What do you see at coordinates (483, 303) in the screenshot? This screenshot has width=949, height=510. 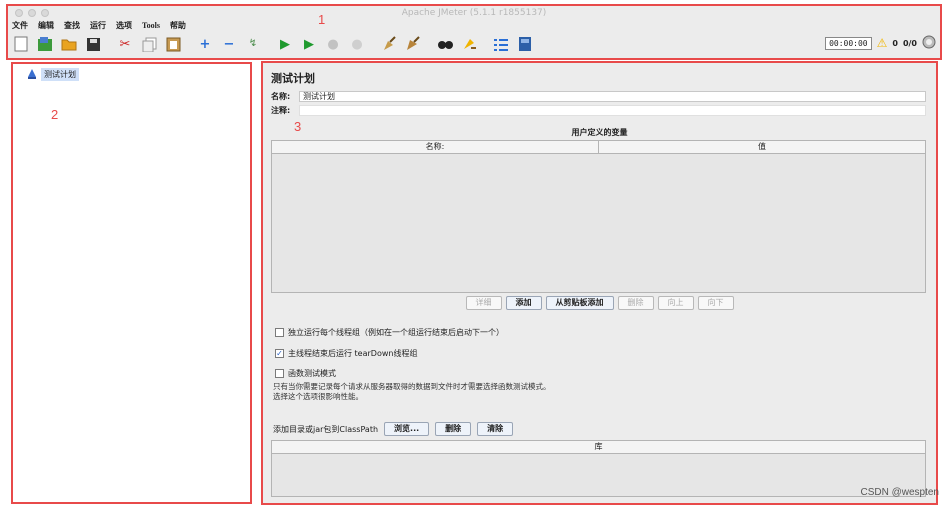 I see `detail-button: 详细` at bounding box center [483, 303].